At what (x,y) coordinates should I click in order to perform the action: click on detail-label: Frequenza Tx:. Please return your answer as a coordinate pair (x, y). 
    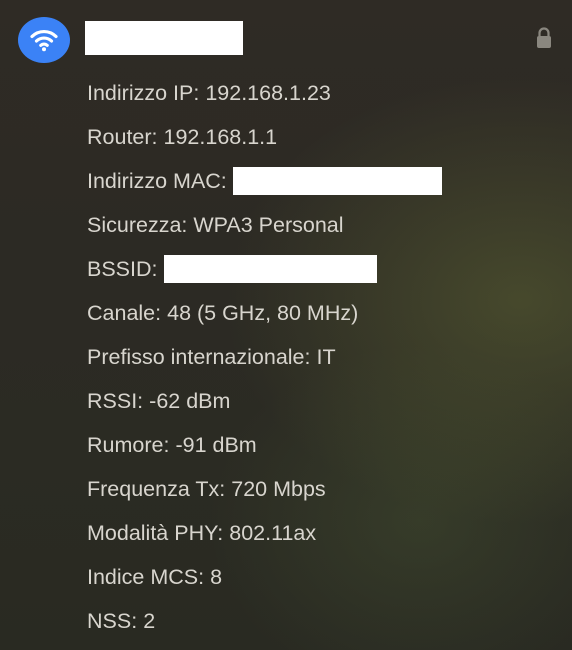
    Looking at the image, I should click on (156, 489).